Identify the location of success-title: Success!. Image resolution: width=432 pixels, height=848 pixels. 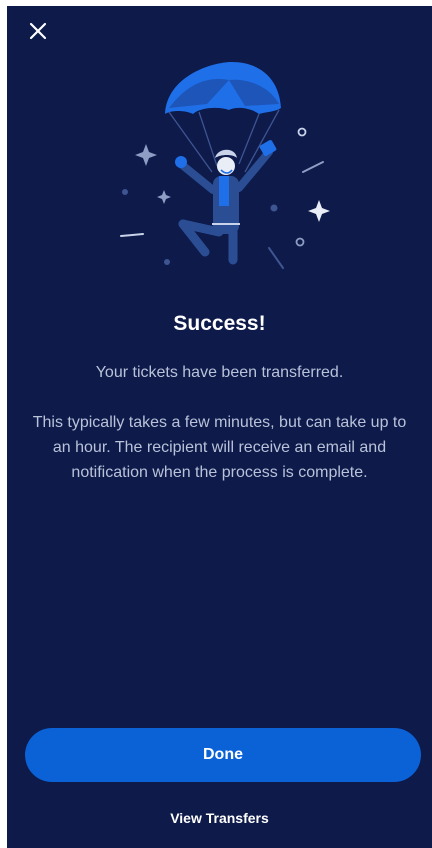
(219, 323).